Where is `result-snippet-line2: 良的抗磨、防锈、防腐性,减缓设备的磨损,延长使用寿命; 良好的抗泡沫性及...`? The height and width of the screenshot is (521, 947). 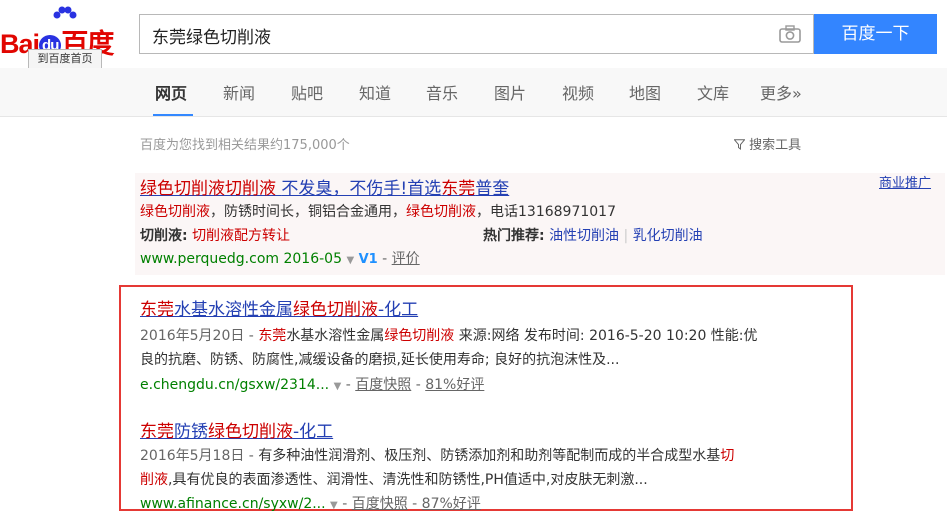 result-snippet-line2: 良的抗磨、防锈、防腐性,减缓设备的磨损,延长使用寿命; 良好的抗泡沫性及... is located at coordinates (380, 360).